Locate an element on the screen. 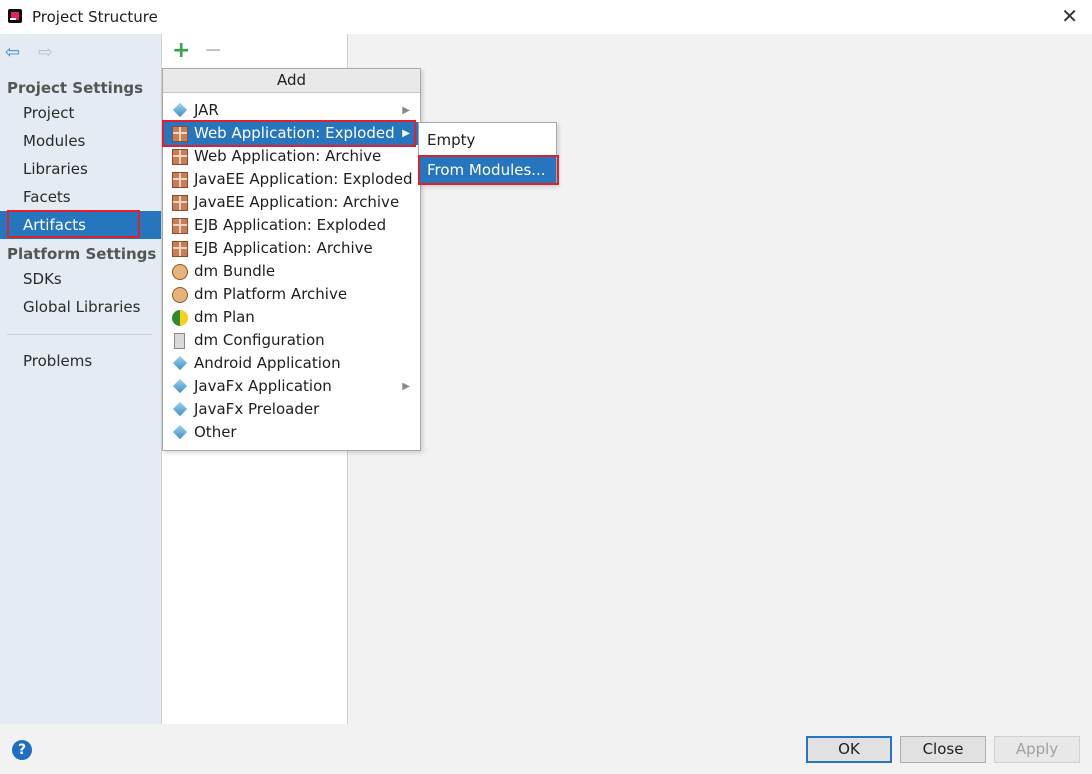 The width and height of the screenshot is (1092, 774). menu-item-javaee-archive: JavaEE Application: Archive is located at coordinates (291, 202).